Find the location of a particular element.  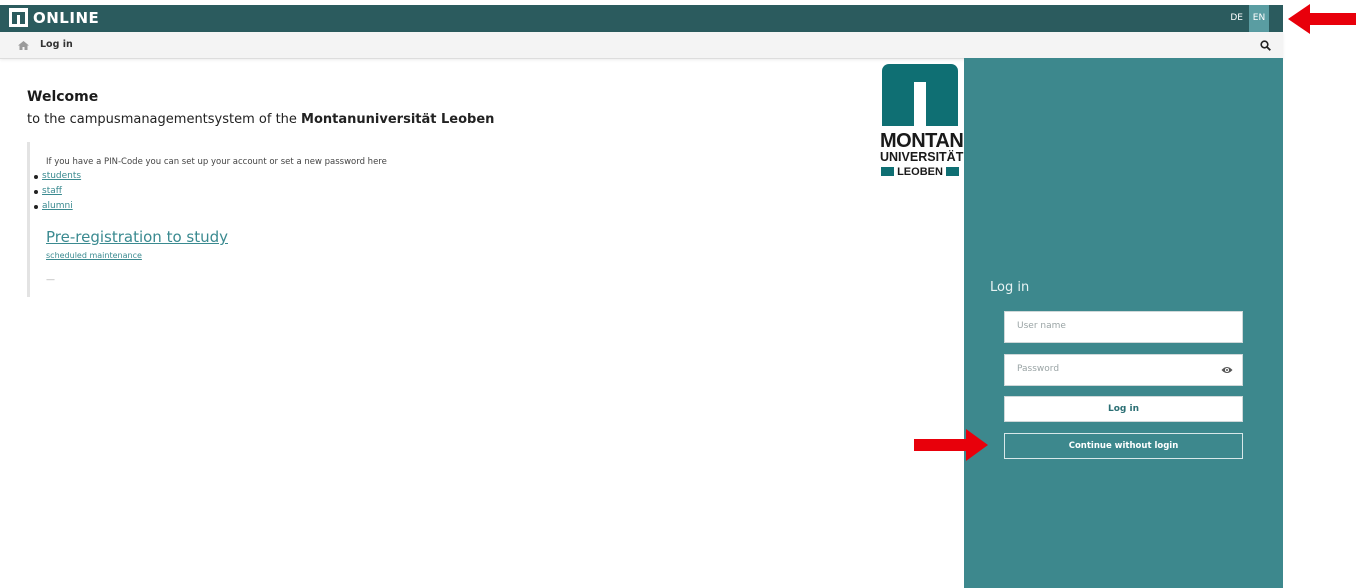

list-item: students is located at coordinates (57, 176).